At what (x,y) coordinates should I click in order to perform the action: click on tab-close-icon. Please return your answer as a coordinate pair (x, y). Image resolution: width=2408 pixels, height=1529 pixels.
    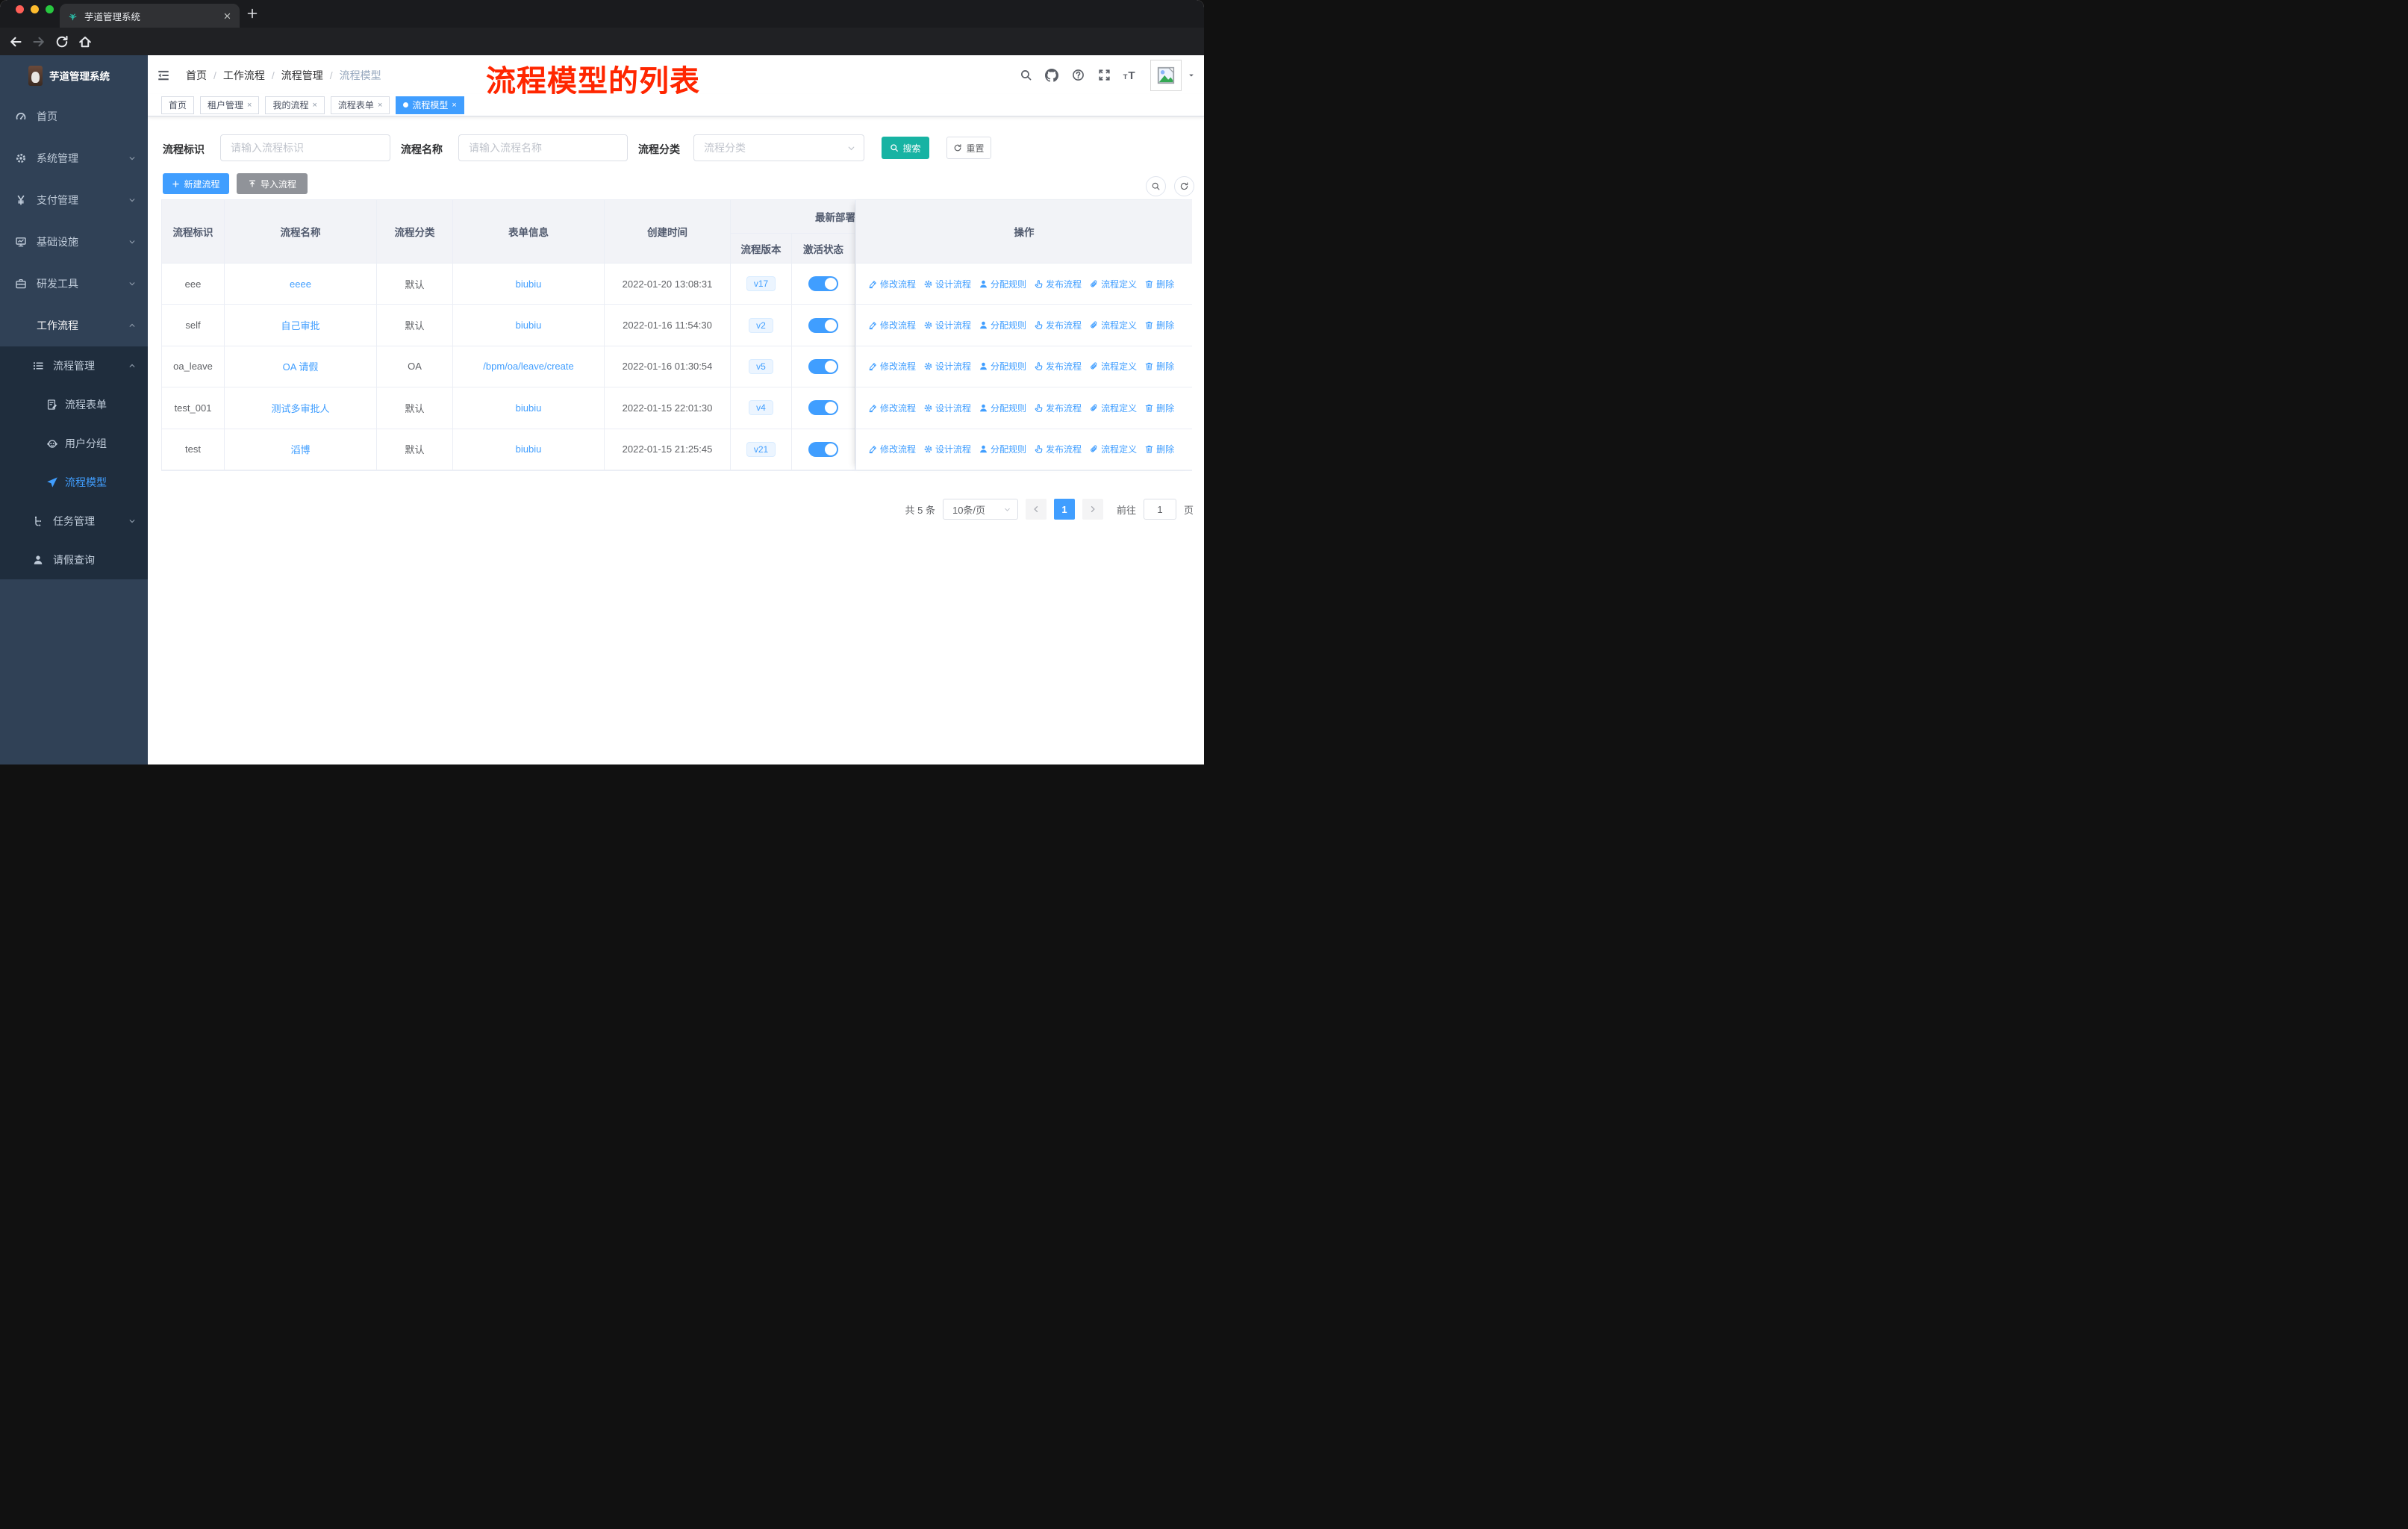
    Looking at the image, I should click on (227, 16).